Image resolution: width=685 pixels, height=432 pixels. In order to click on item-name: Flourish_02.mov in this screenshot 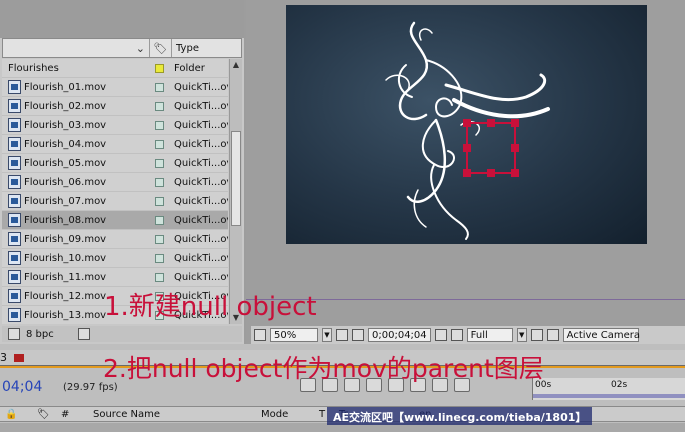, I will do `click(65, 106)`.